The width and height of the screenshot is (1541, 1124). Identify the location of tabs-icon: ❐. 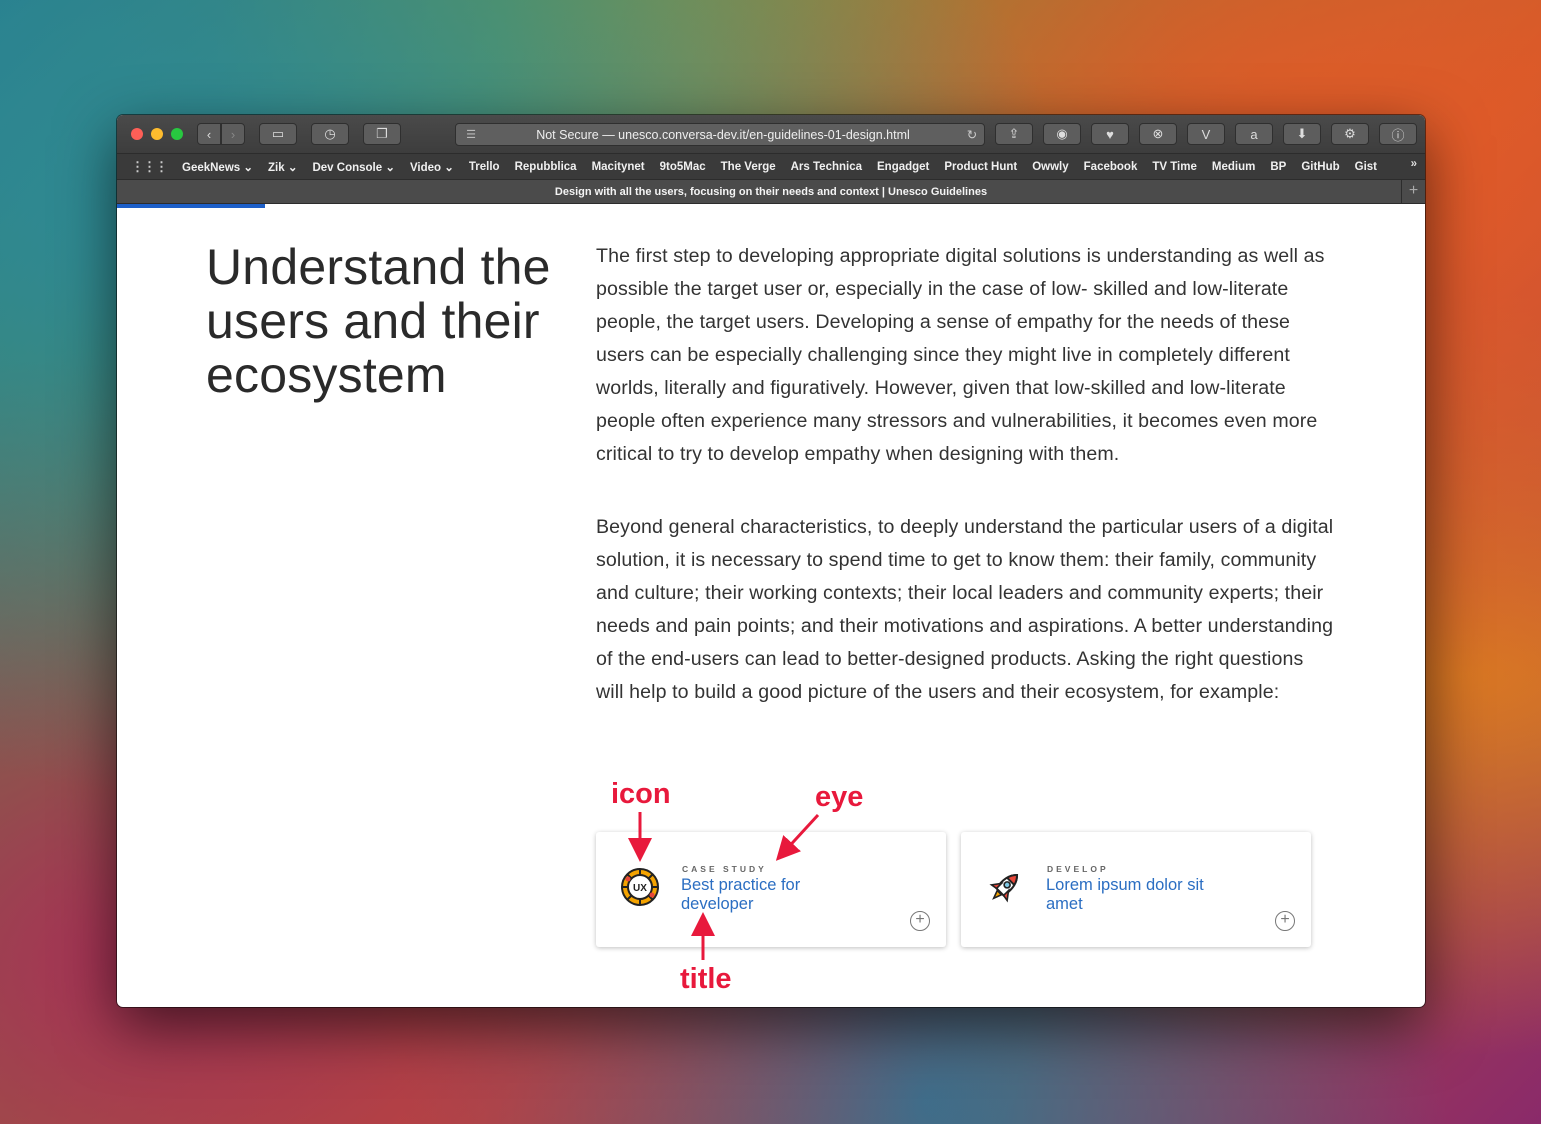
(382, 133).